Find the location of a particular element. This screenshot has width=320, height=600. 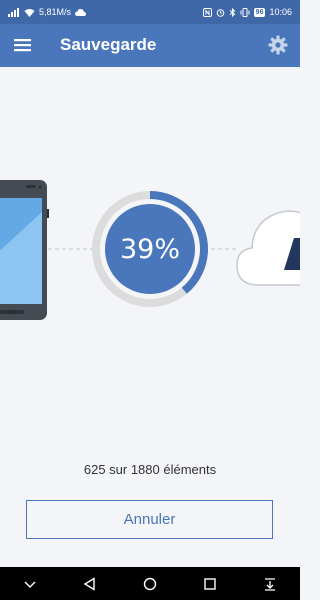

cancel-button: Annuler is located at coordinates (149, 519).